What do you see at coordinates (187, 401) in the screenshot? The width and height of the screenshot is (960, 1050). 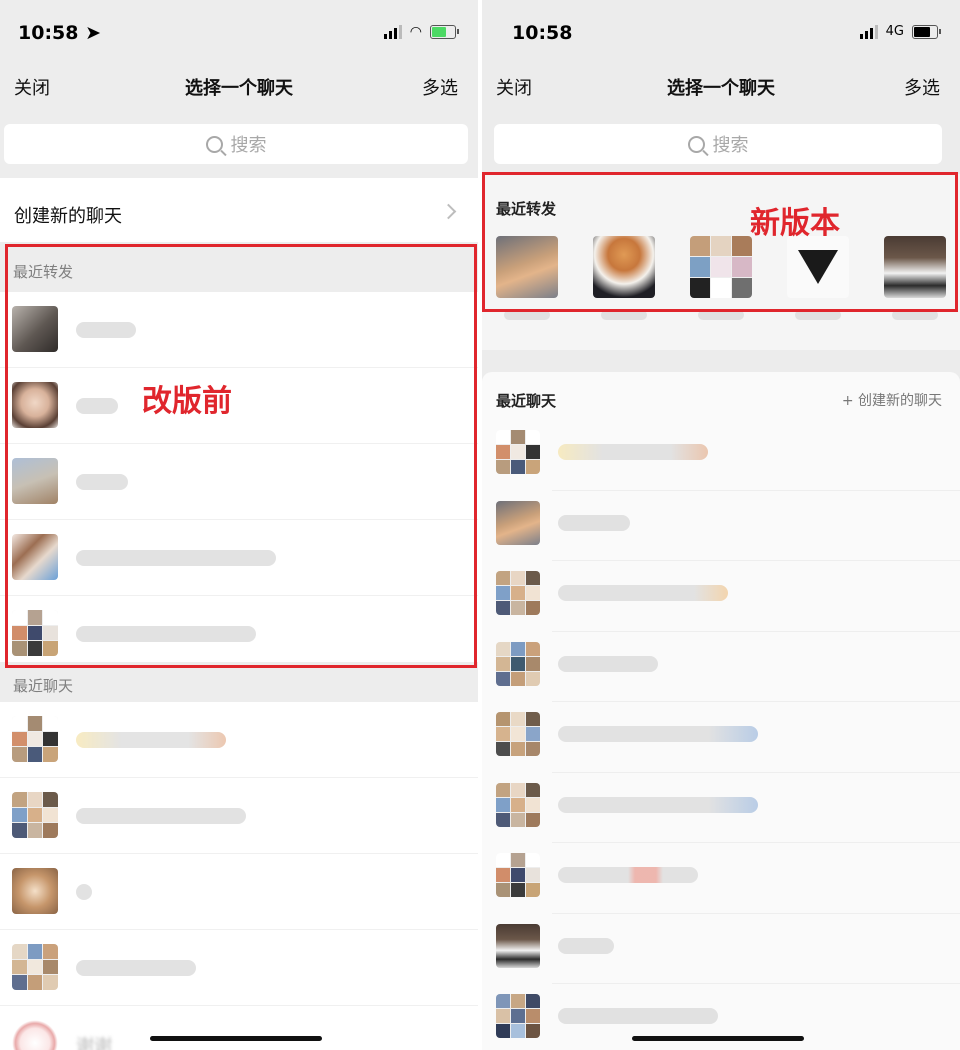 I see `annotation-before: 改版前` at bounding box center [187, 401].